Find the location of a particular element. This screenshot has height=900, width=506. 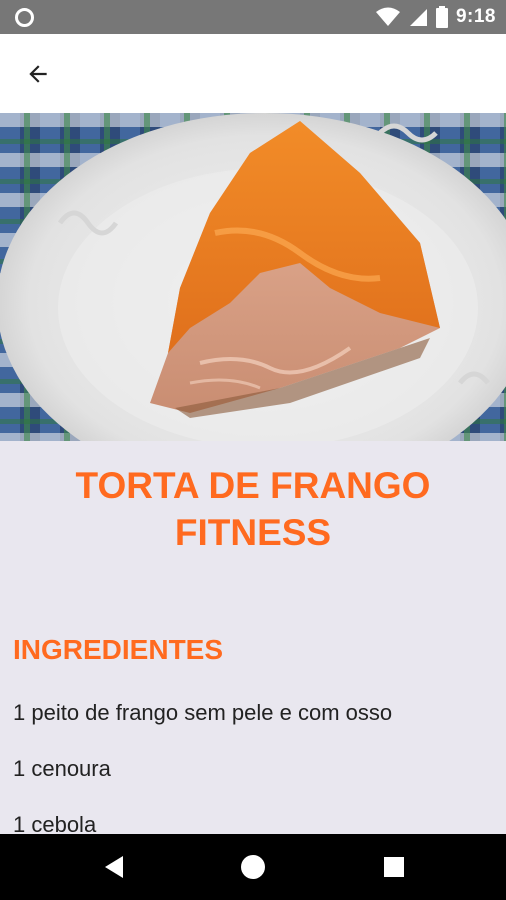

list-item: 1 cenoura is located at coordinates (62, 768).